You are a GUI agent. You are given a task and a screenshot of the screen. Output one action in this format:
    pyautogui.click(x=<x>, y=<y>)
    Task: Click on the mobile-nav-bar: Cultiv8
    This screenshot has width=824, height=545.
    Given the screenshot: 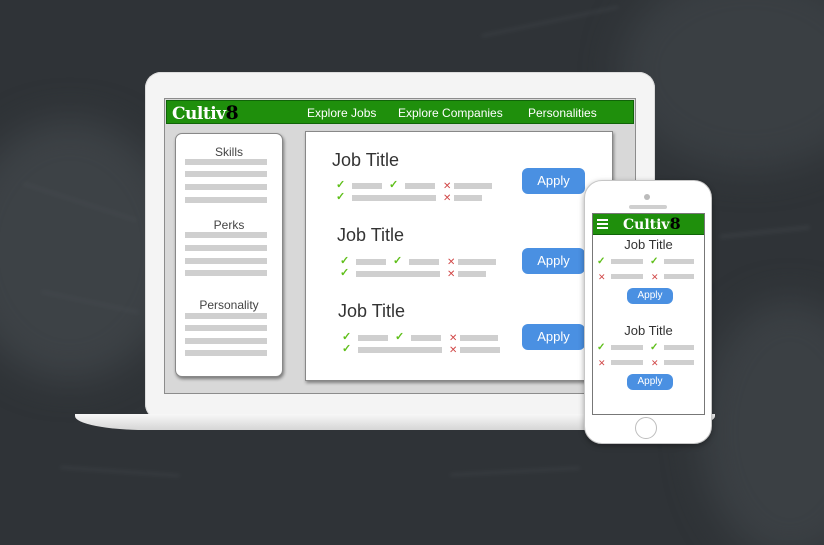 What is the action you would take?
    pyautogui.click(x=648, y=224)
    